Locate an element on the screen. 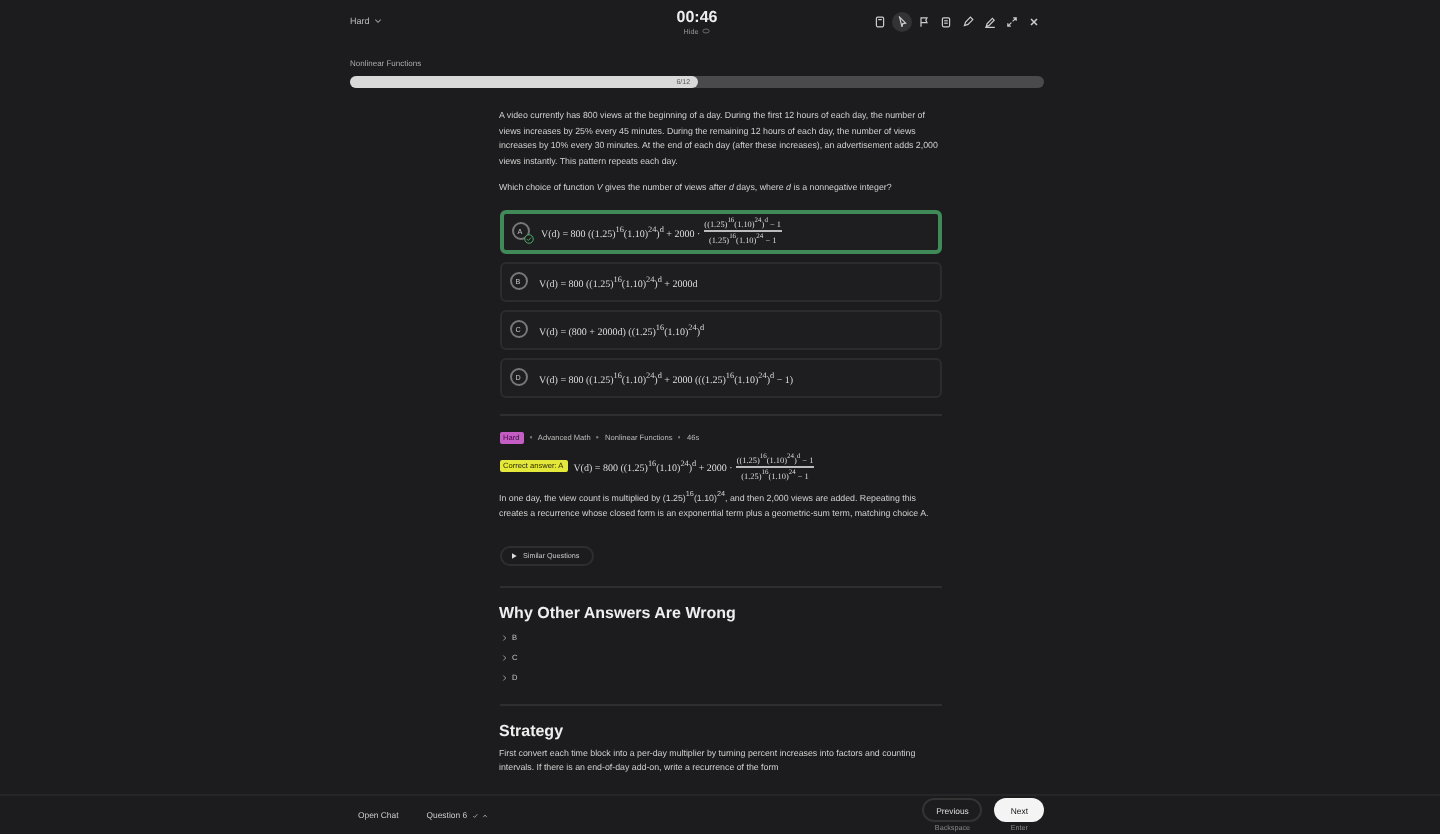  play-icon is located at coordinates (513, 555).